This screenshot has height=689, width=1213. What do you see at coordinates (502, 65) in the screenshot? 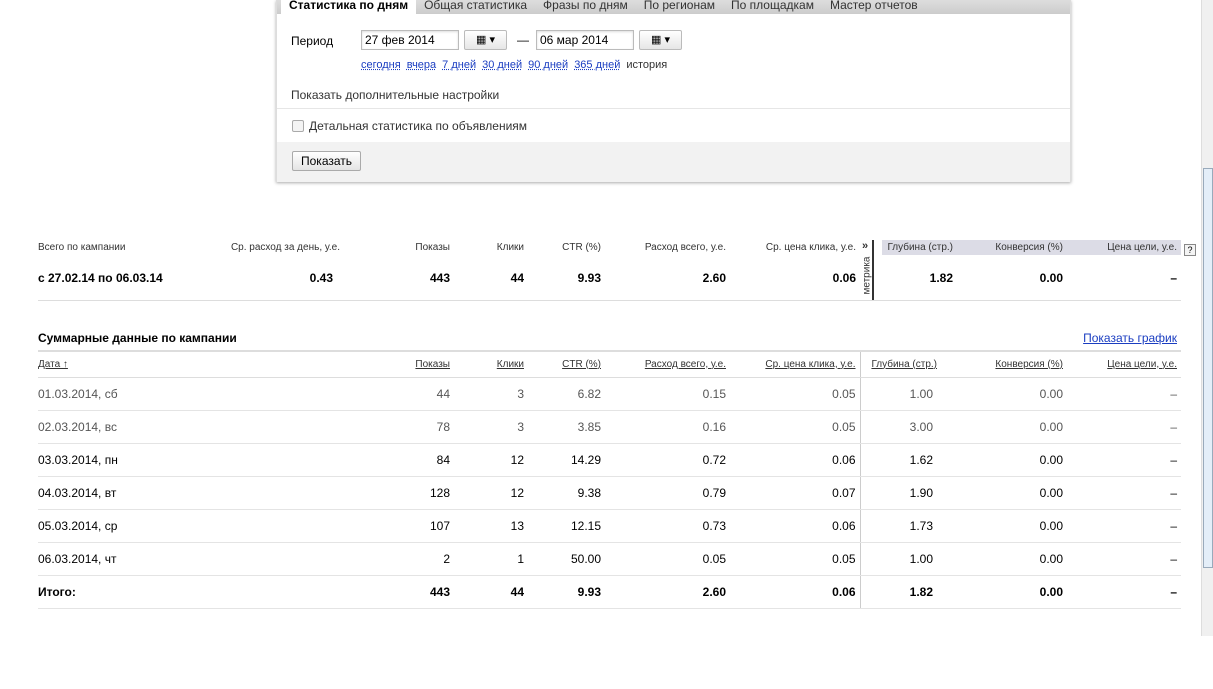
I see `link-30-days: 30 дней` at bounding box center [502, 65].